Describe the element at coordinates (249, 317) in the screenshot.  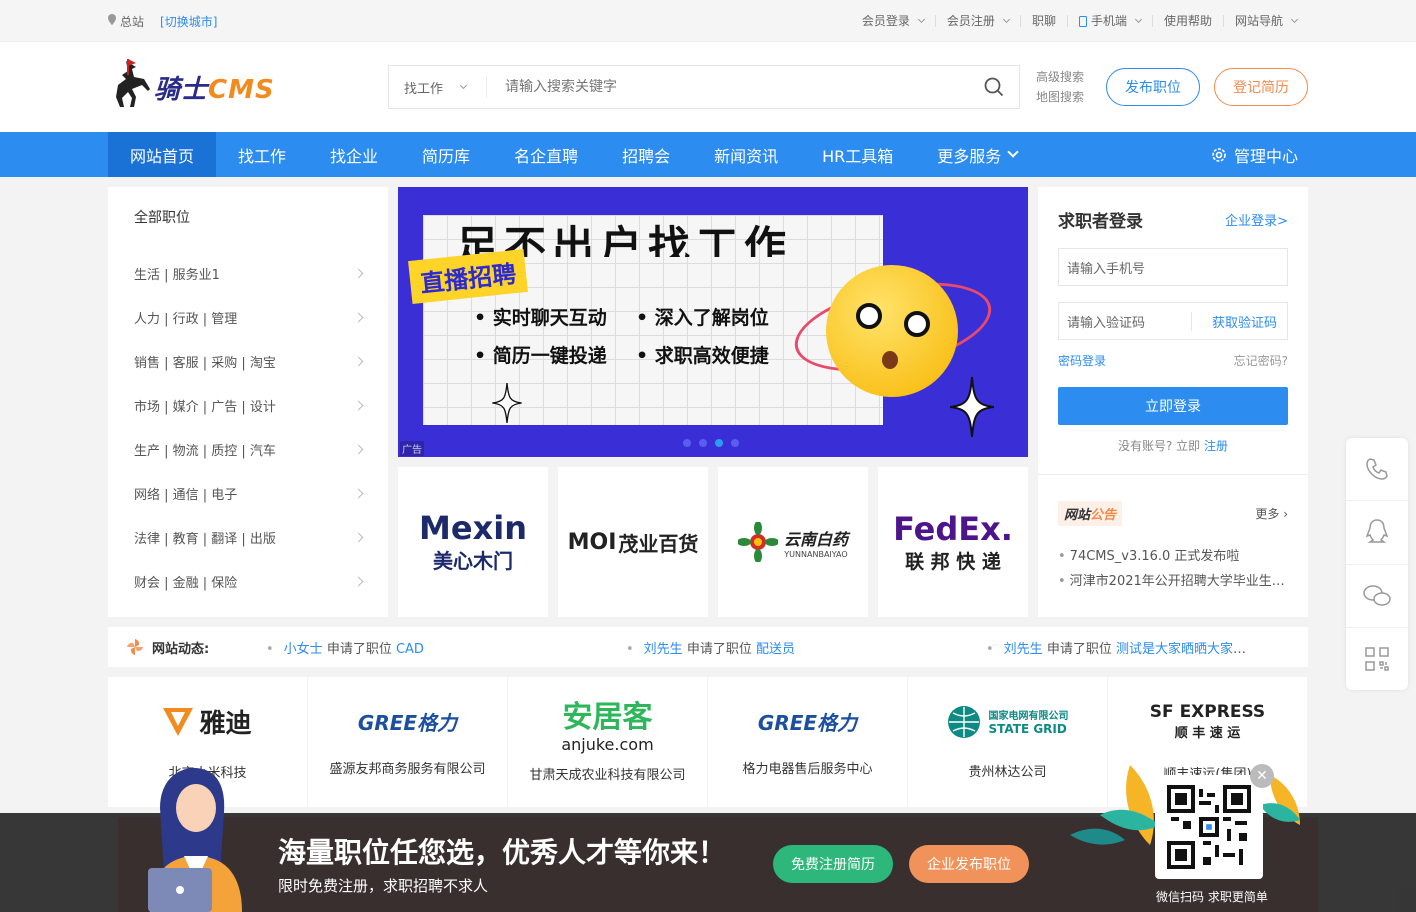
I see `category-item: 人力 | 行政 | 管理` at that location.